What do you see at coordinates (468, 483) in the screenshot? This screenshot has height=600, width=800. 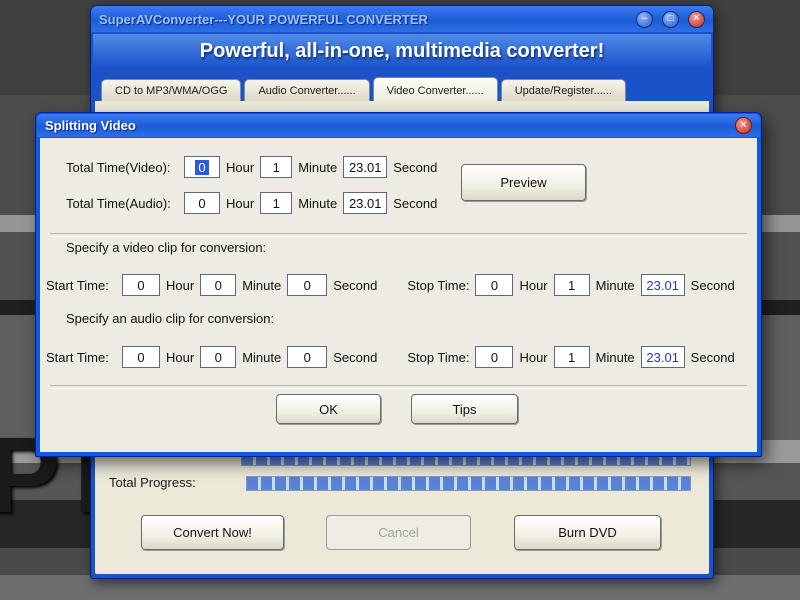 I see `total-progress-bar` at bounding box center [468, 483].